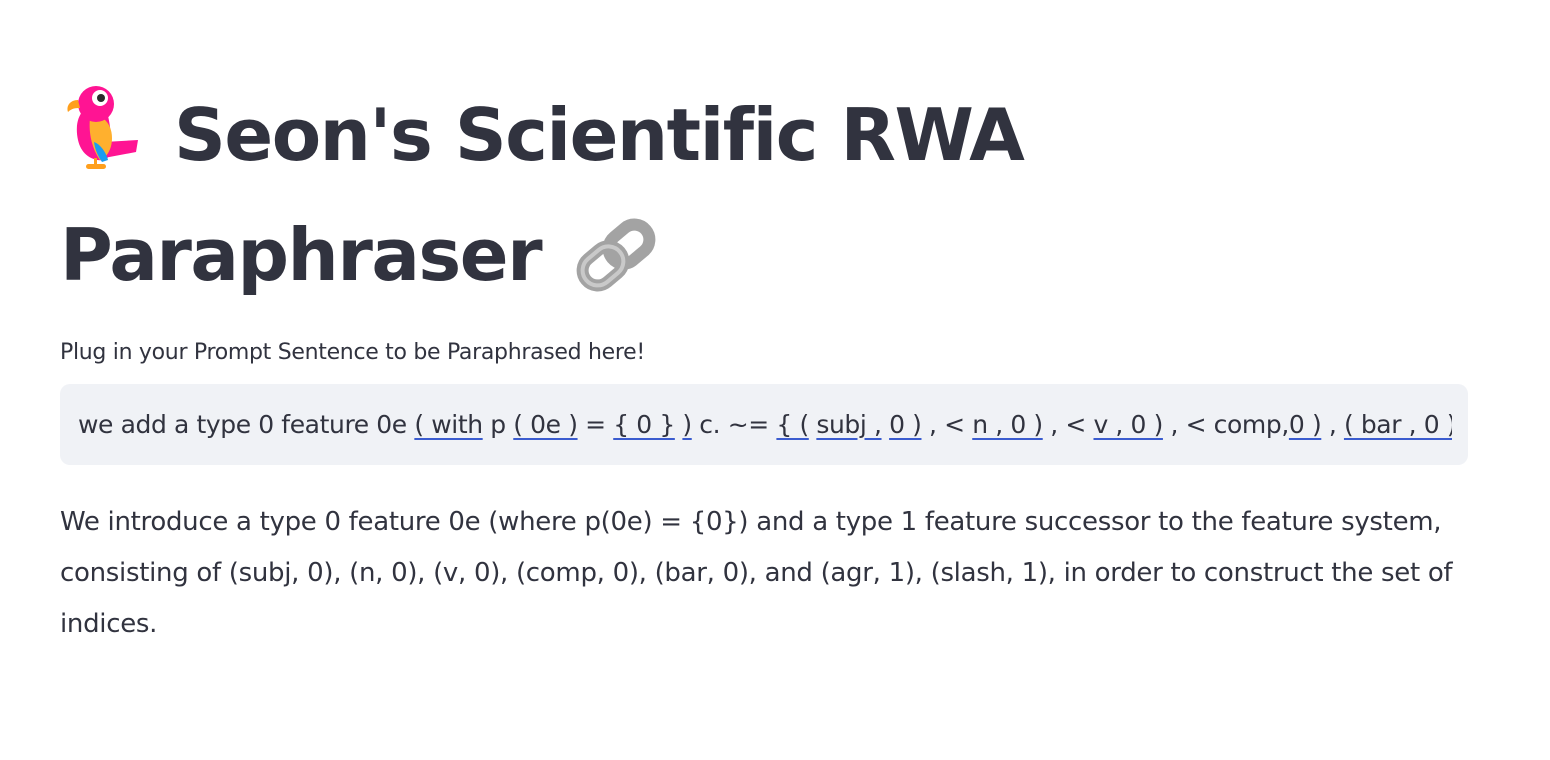 This screenshot has height=760, width=1550. I want to click on prompt-text-token: =, so click(595, 424).